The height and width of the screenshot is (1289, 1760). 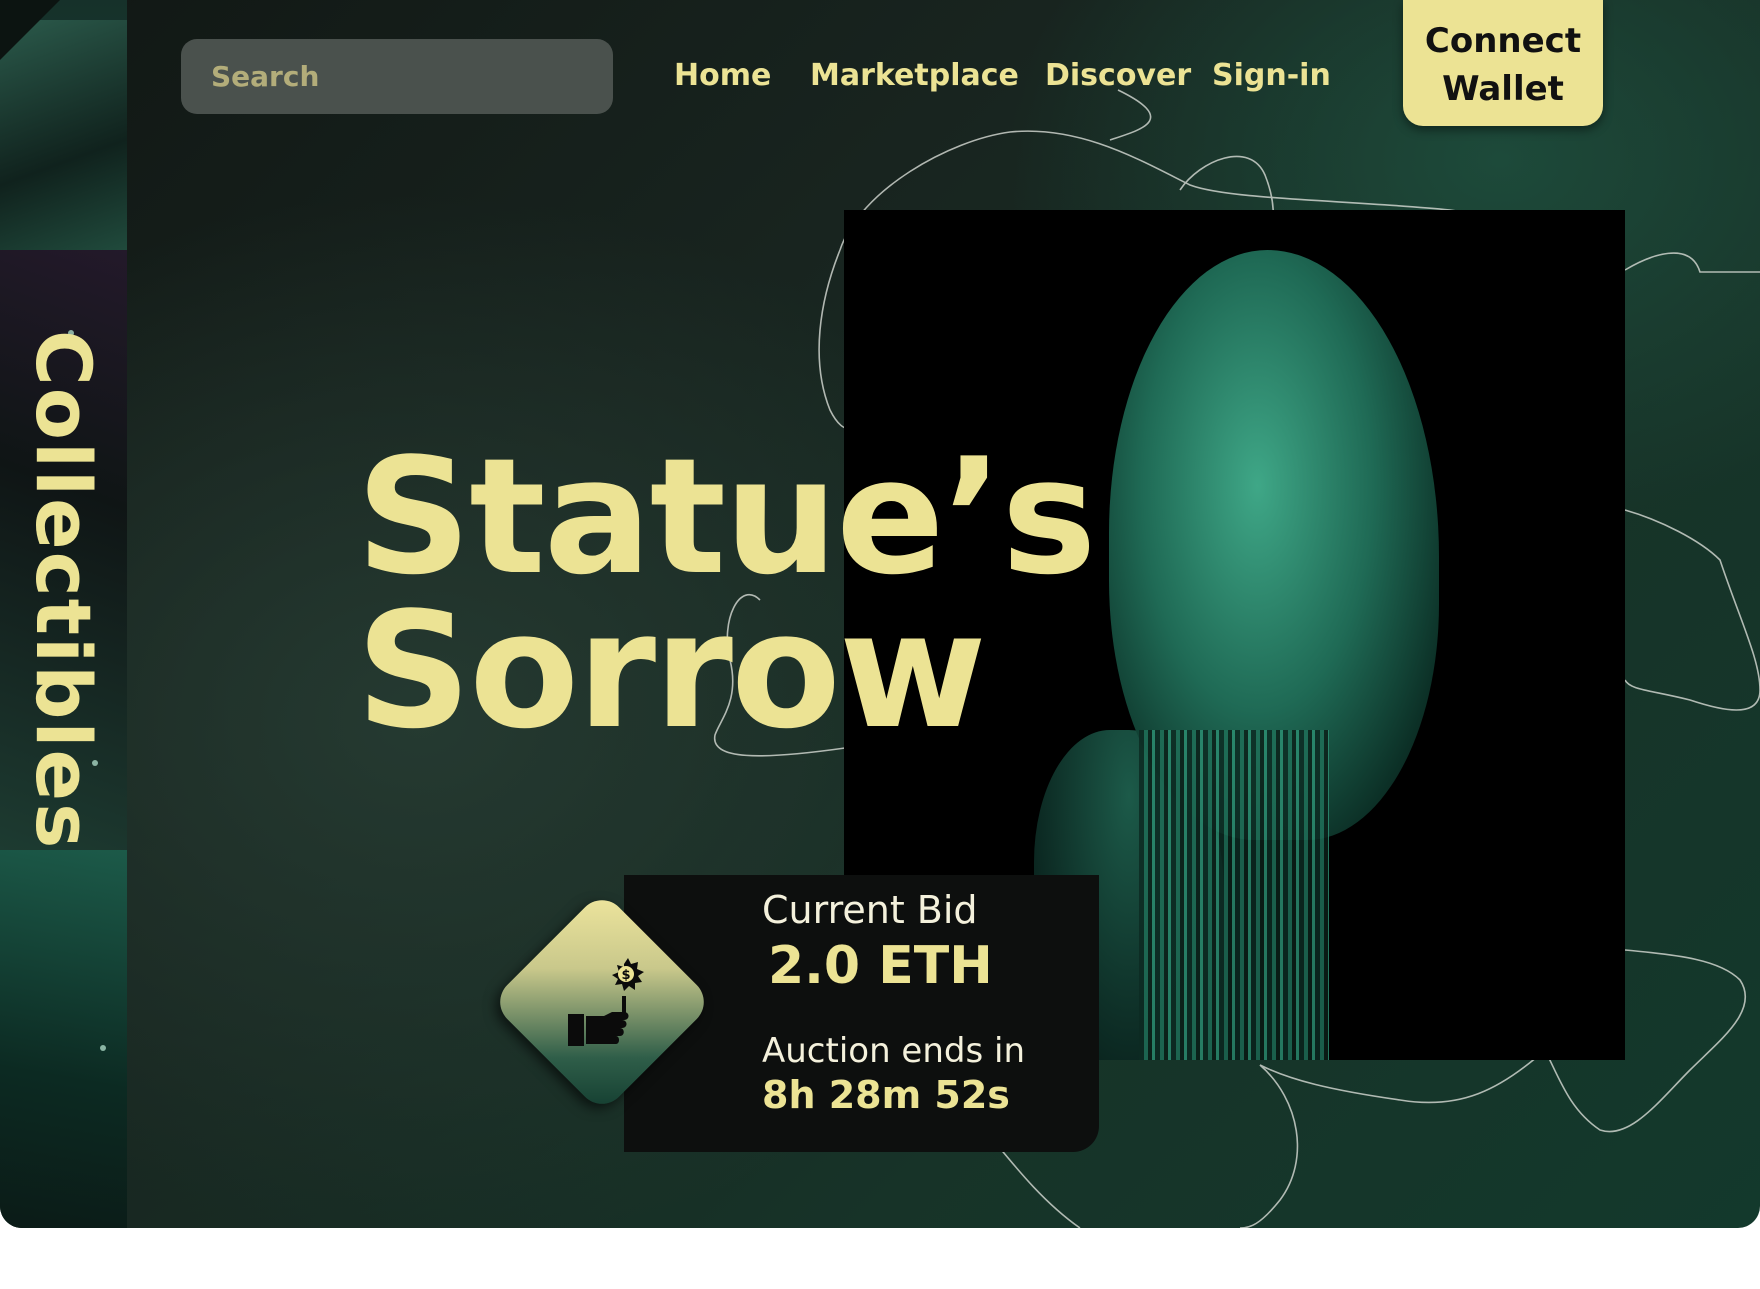 I want to click on corner-decoration, so click(x=30, y=30).